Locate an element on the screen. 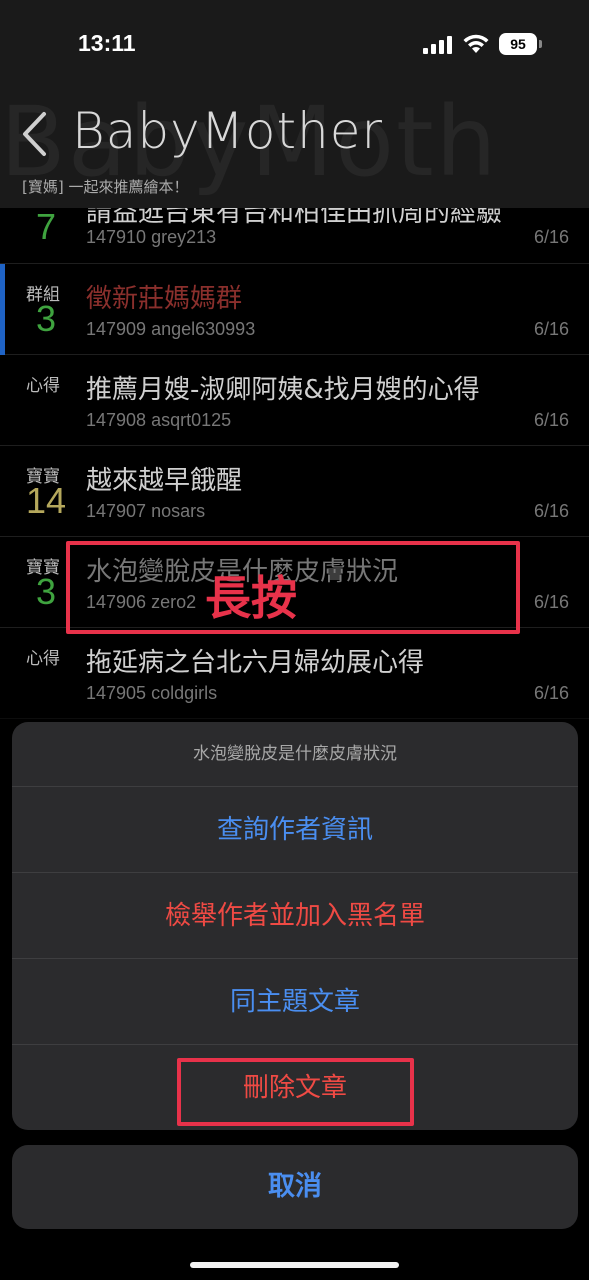 This screenshot has width=589, height=1280. post-id: 147907 is located at coordinates (116, 511).